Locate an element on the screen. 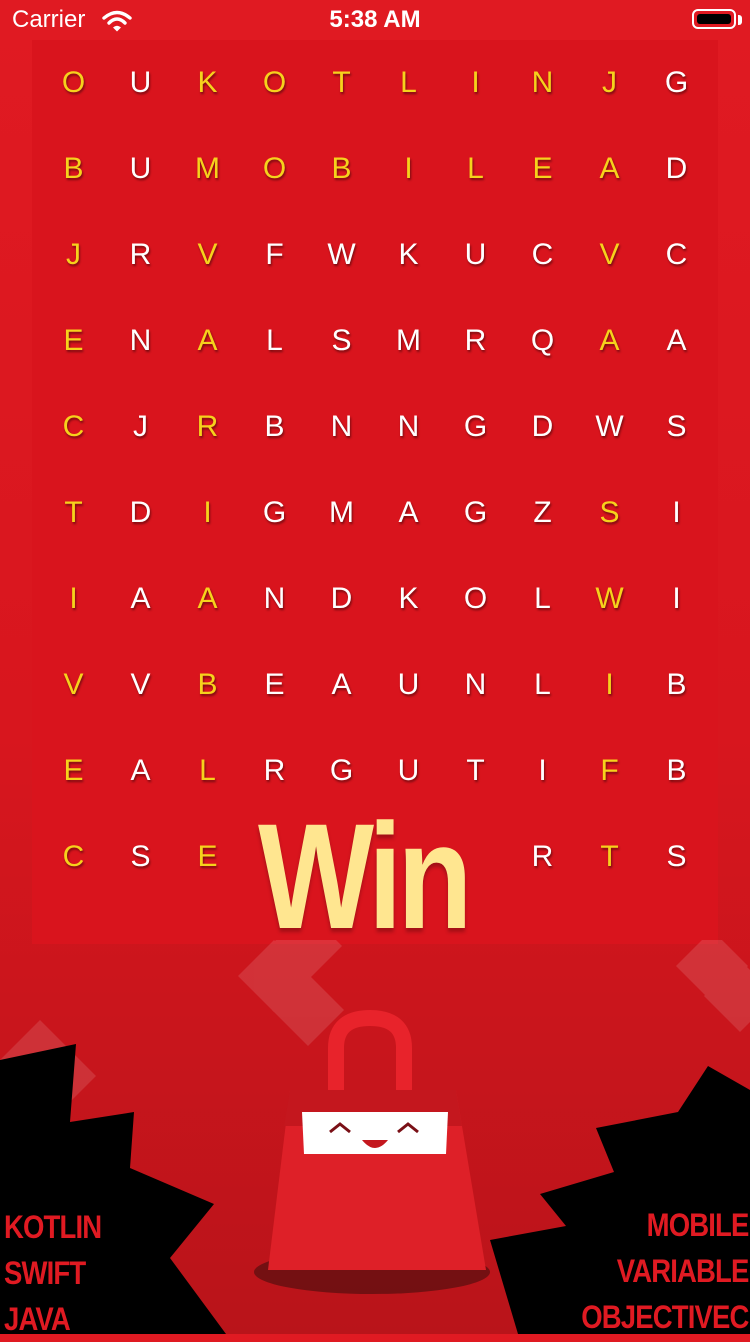 Image resolution: width=750 pixels, height=1342 pixels. battery-tip is located at coordinates (740, 20).